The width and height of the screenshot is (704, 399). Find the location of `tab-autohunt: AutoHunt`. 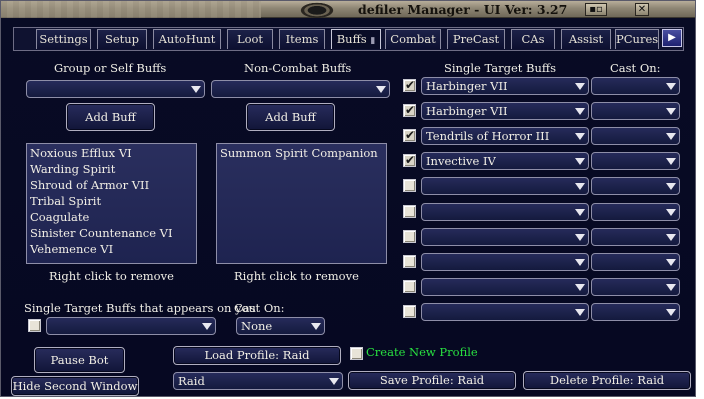

tab-autohunt: AutoHunt is located at coordinates (187, 39).